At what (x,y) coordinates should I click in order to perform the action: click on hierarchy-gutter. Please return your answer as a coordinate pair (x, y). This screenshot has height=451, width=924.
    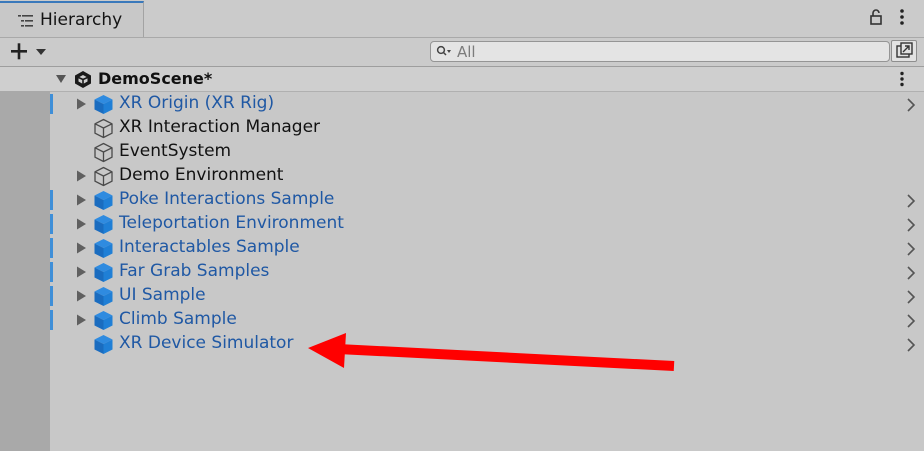
    Looking at the image, I should click on (25, 271).